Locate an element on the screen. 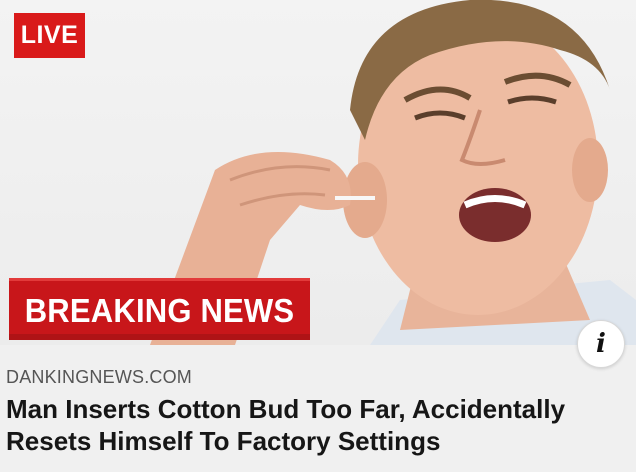 The image size is (636, 472). live-label: LIVE is located at coordinates (49, 35).